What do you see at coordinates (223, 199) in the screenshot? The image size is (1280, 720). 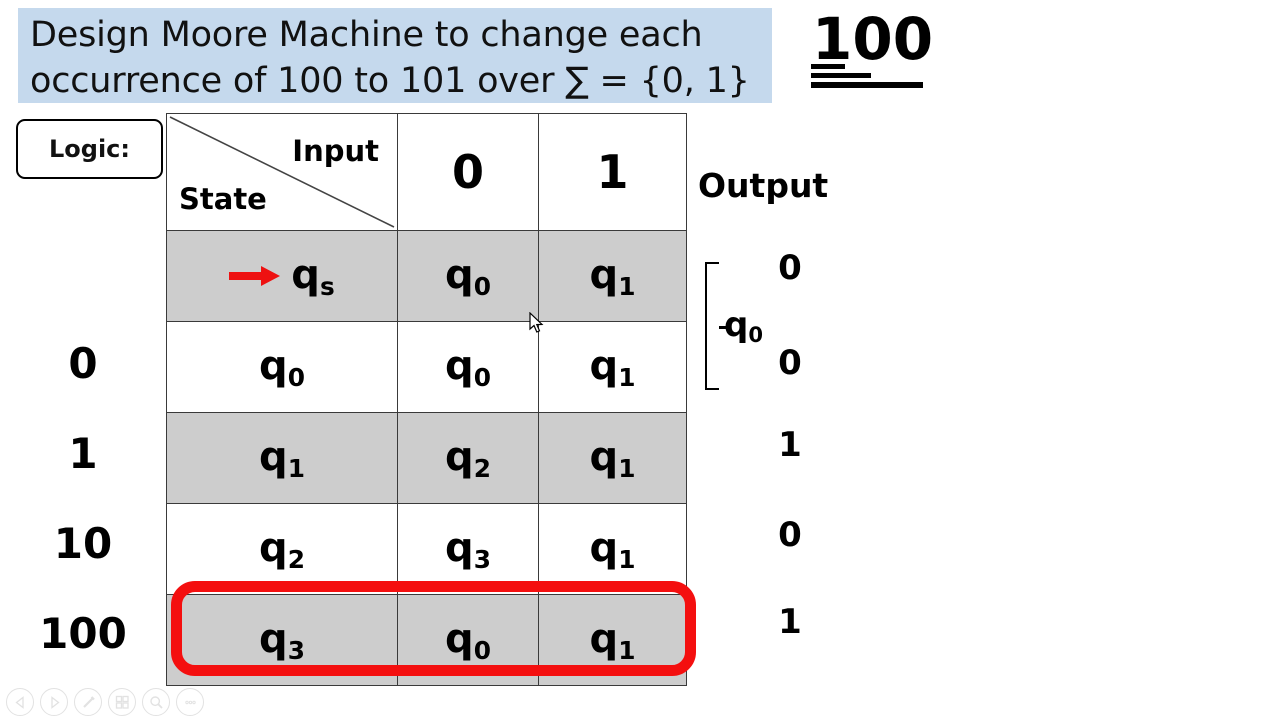 I see `header-state-label: State` at bounding box center [223, 199].